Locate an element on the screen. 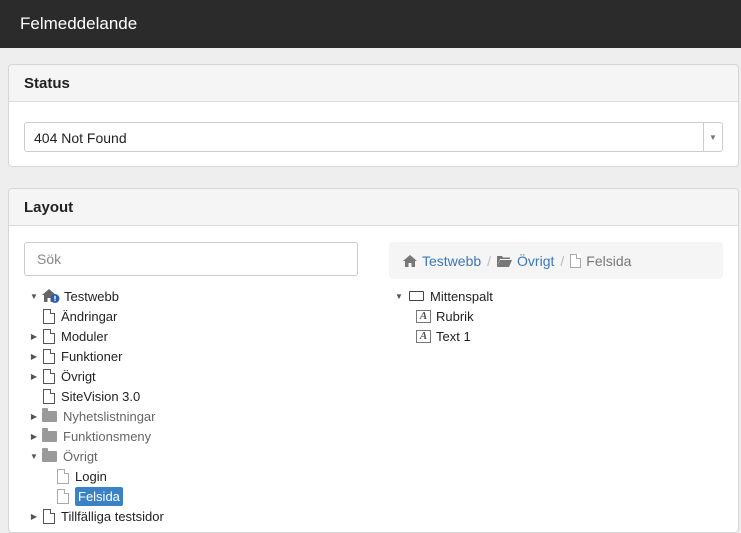 The image size is (741, 533). status-select: 404 Not Found ▼ is located at coordinates (373, 137).